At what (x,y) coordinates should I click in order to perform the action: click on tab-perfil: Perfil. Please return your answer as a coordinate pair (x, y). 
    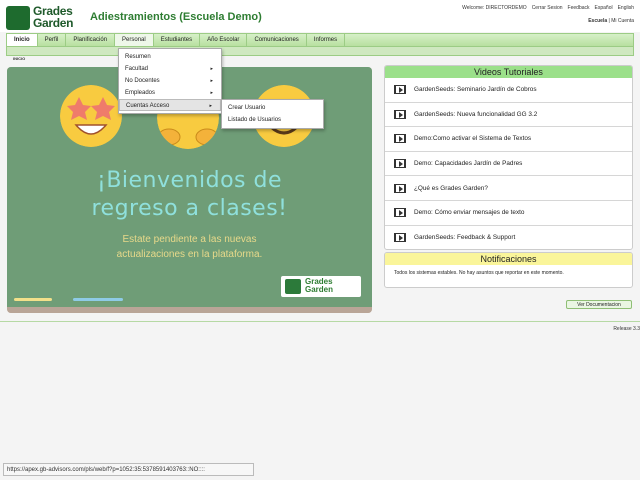
    Looking at the image, I should click on (52, 40).